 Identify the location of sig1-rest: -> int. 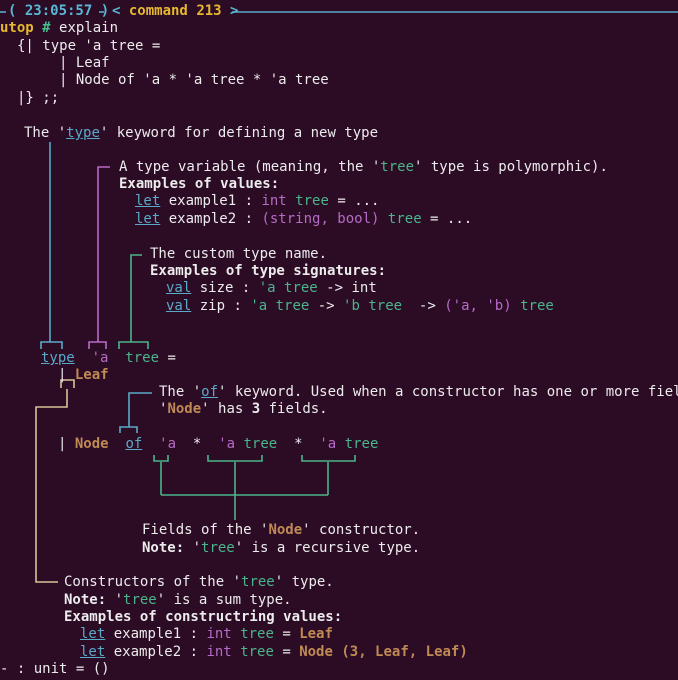
(347, 288).